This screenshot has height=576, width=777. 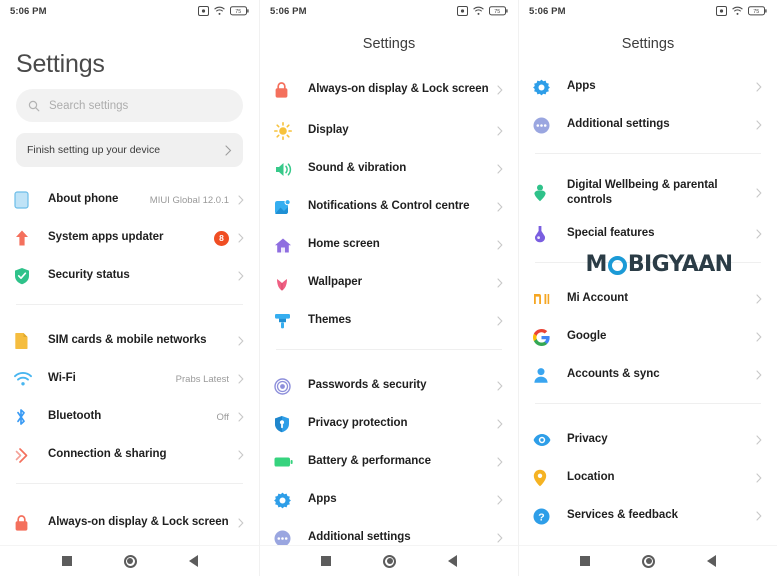 What do you see at coordinates (598, 298) in the screenshot?
I see `list-item-label: Mi Account` at bounding box center [598, 298].